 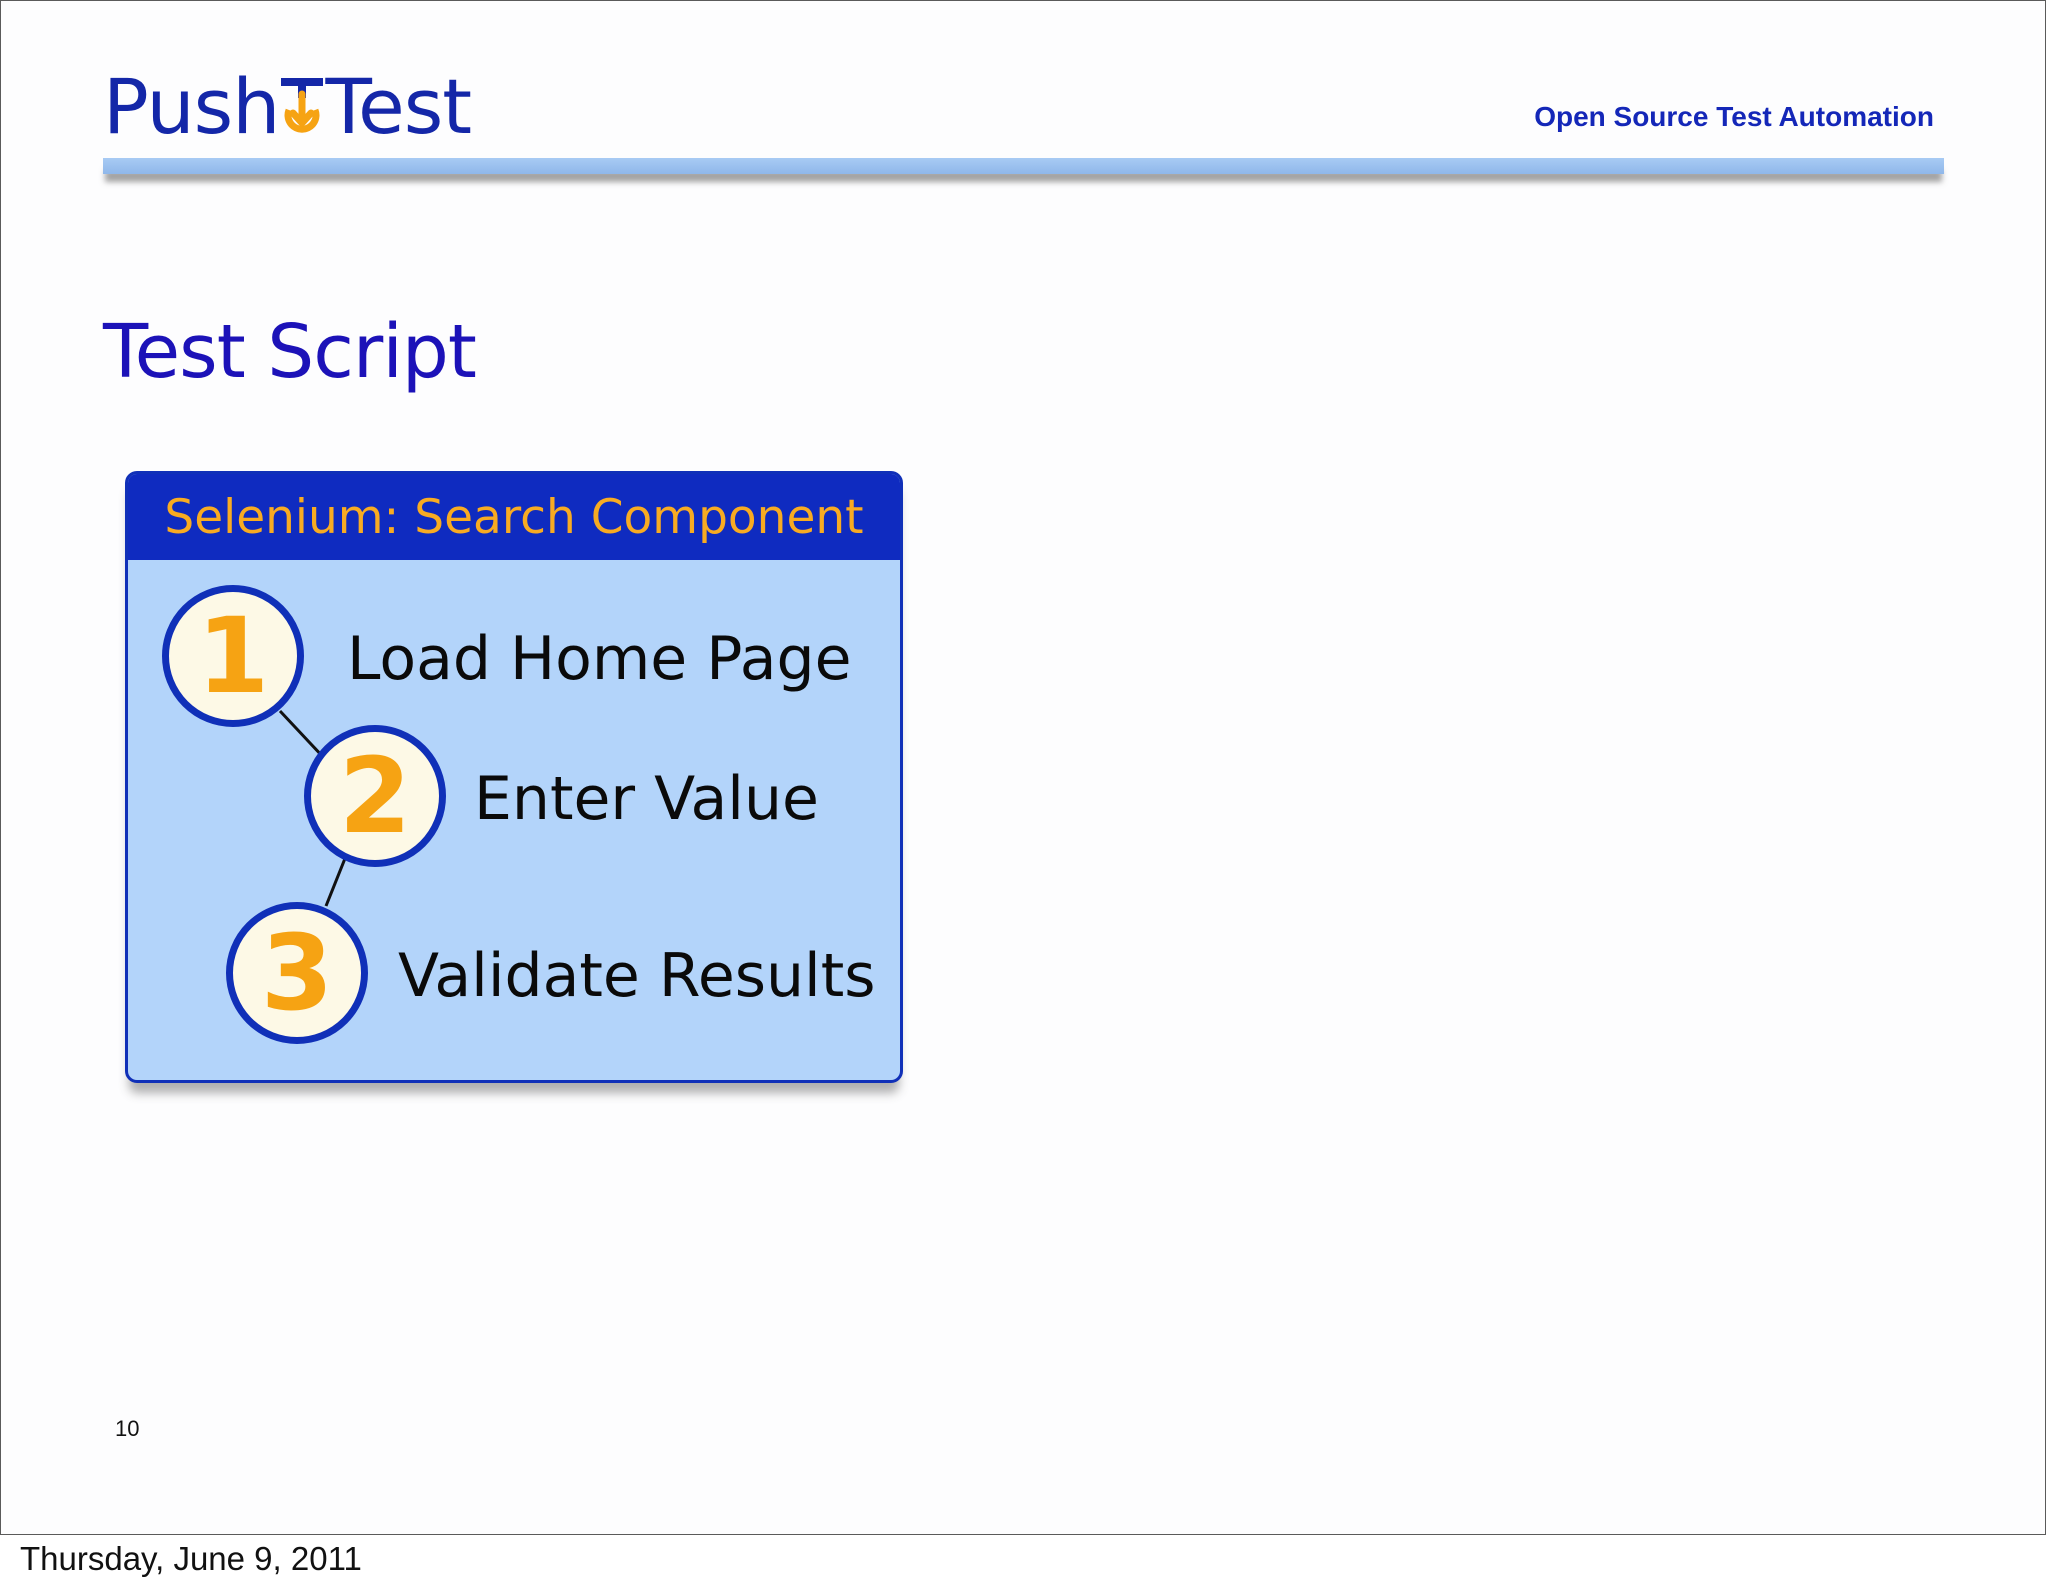 I want to click on step-1-label: Load Home Page, so click(x=599, y=659).